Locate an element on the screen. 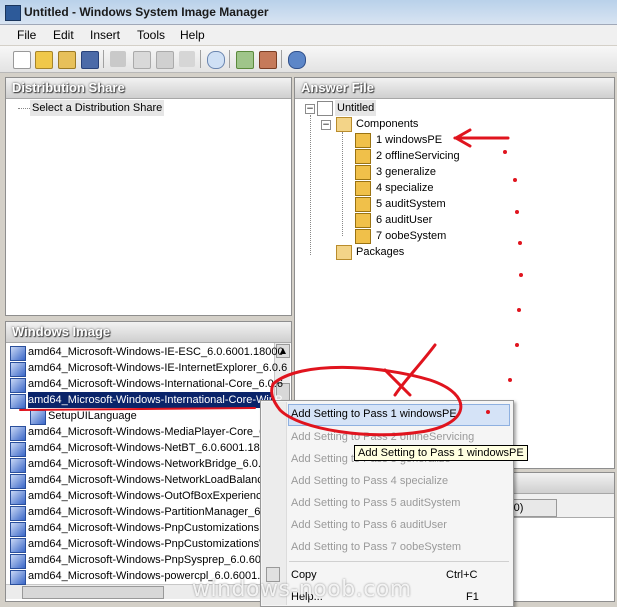 The width and height of the screenshot is (617, 607). image-subitem-setupuilanguage: SetupUILanguage is located at coordinates (92, 416).